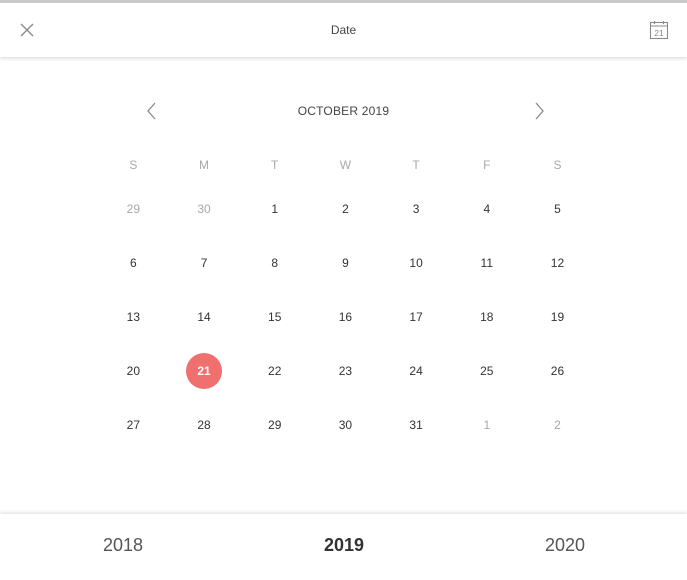 The image size is (687, 580). I want to click on day-cell: 4, so click(486, 209).